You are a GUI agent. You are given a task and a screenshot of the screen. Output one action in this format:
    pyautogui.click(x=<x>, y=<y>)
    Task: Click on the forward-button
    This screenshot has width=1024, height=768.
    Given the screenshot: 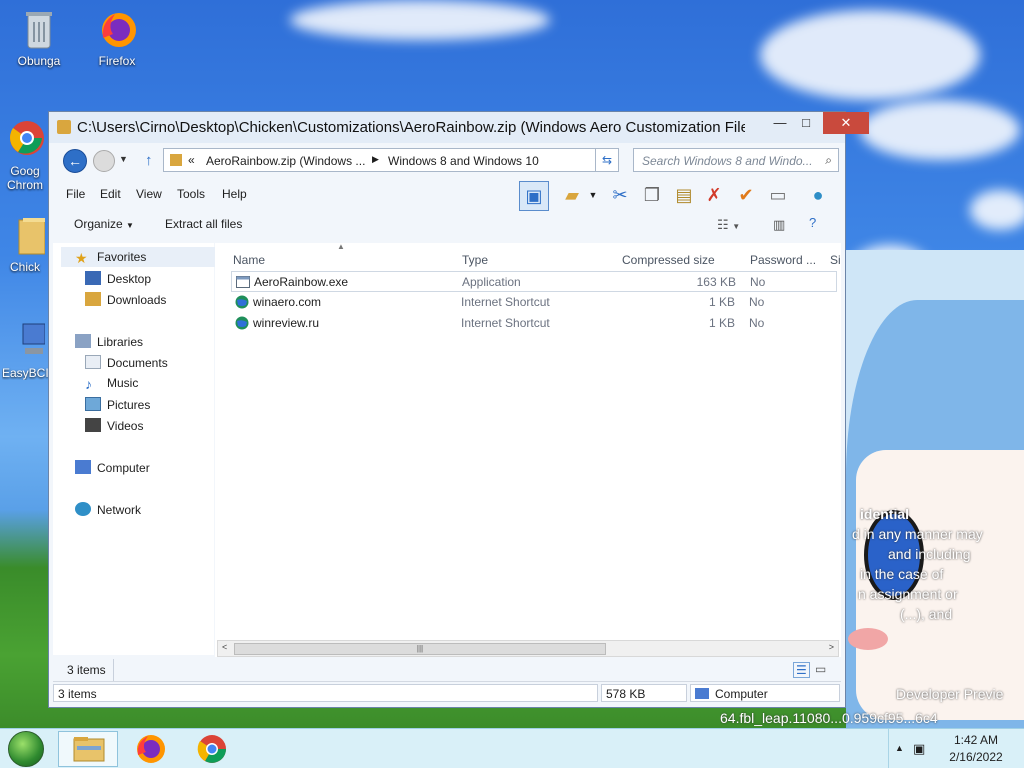 What is the action you would take?
    pyautogui.click(x=104, y=161)
    